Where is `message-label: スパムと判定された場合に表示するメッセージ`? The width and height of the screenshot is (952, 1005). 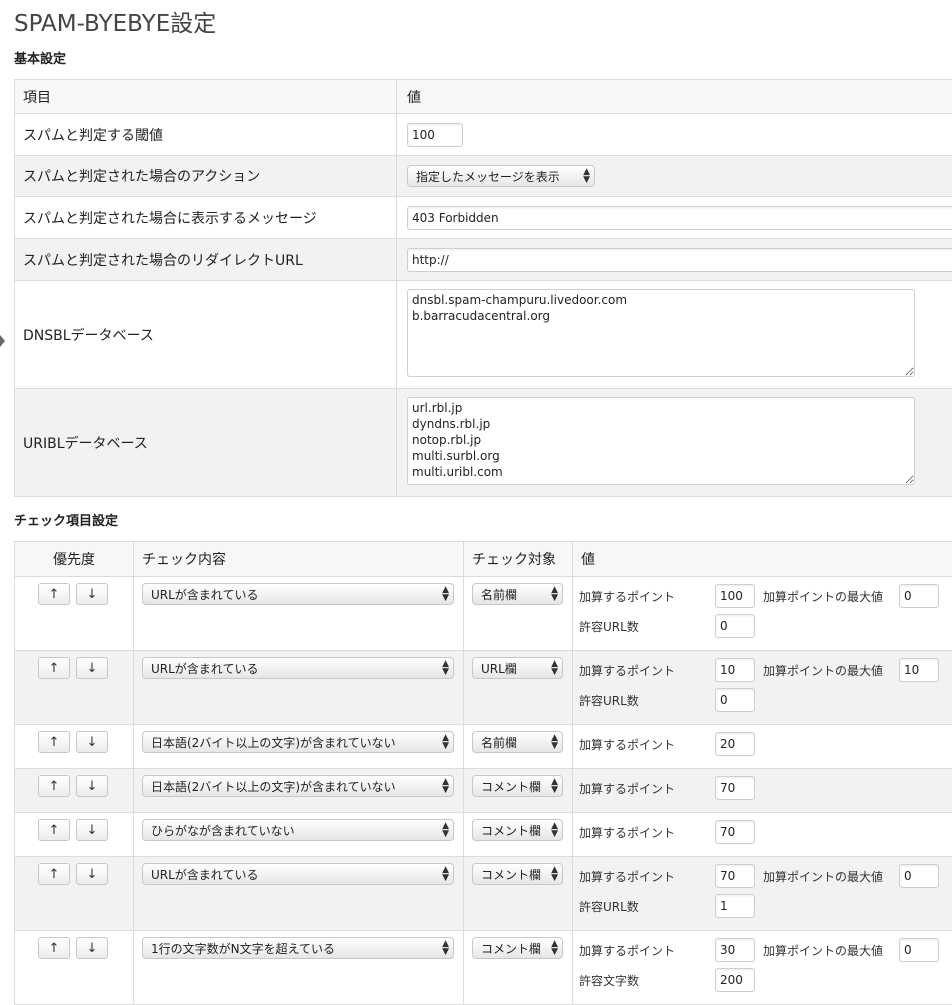
message-label: スパムと判定された場合に表示するメッセージ is located at coordinates (206, 218).